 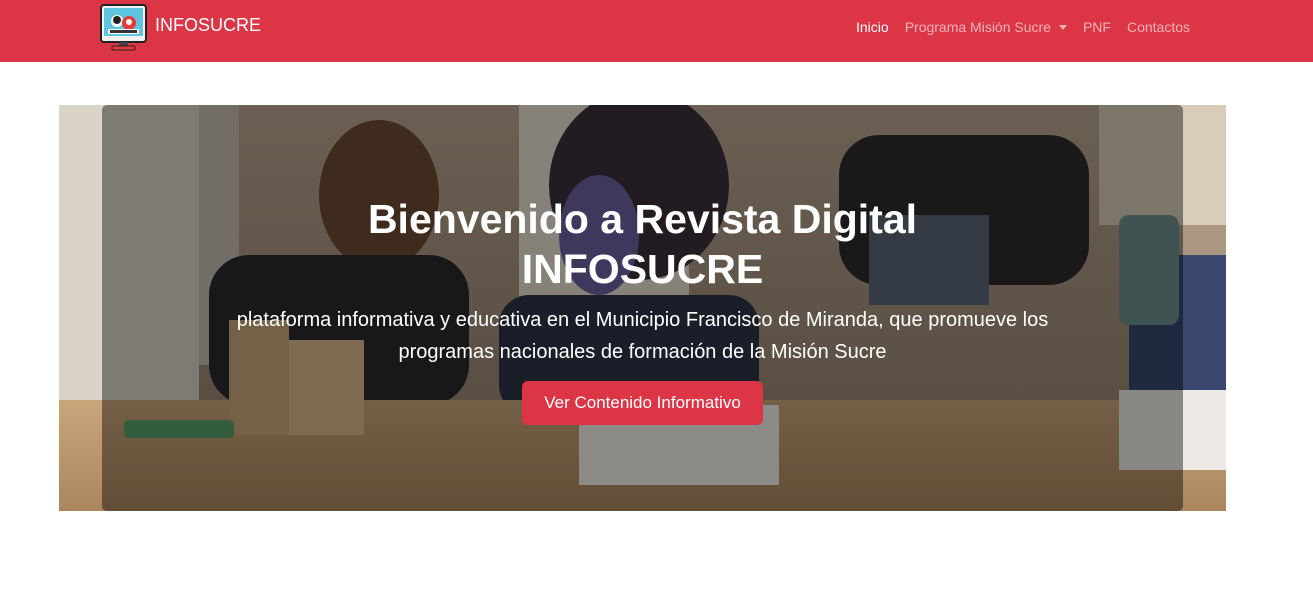 I want to click on nav-item-programa-mision-sucre-dropdown: Programa Misión Sucre, so click(x=986, y=27).